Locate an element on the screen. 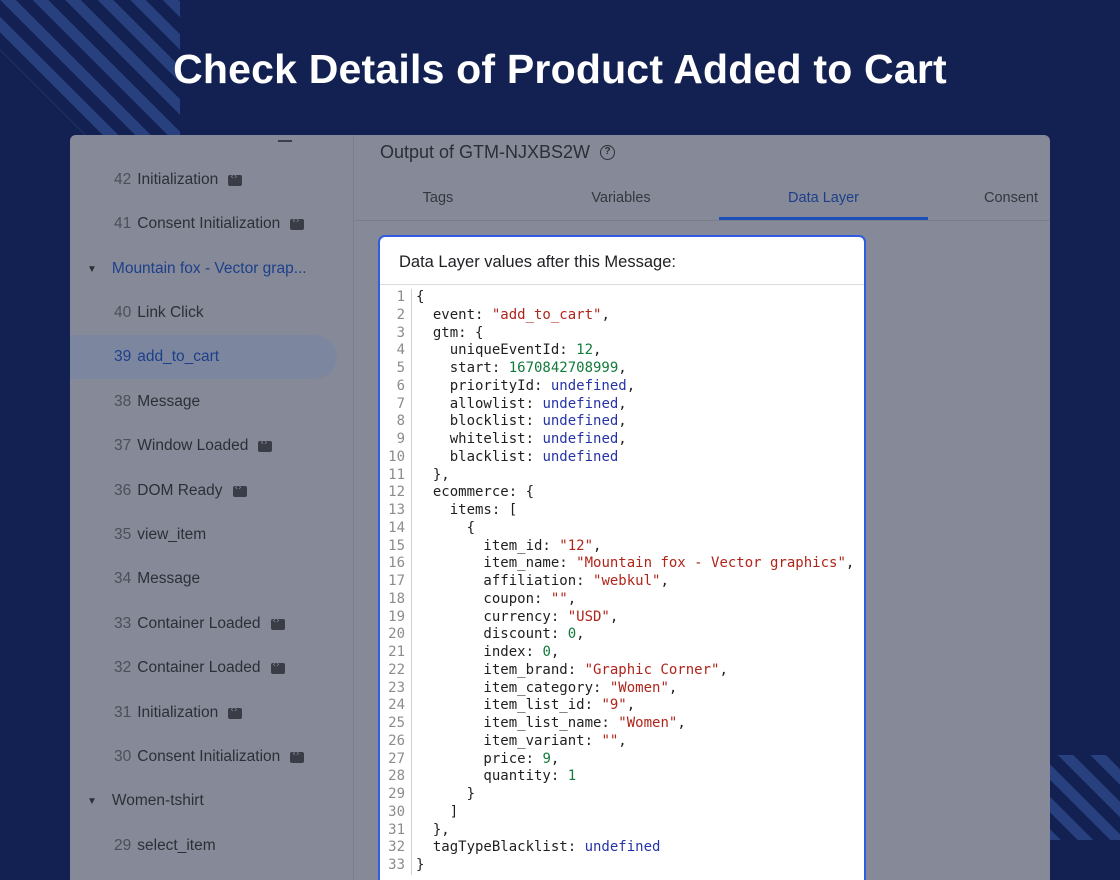 This screenshot has width=1120, height=880. help-icon: ? is located at coordinates (608, 152).